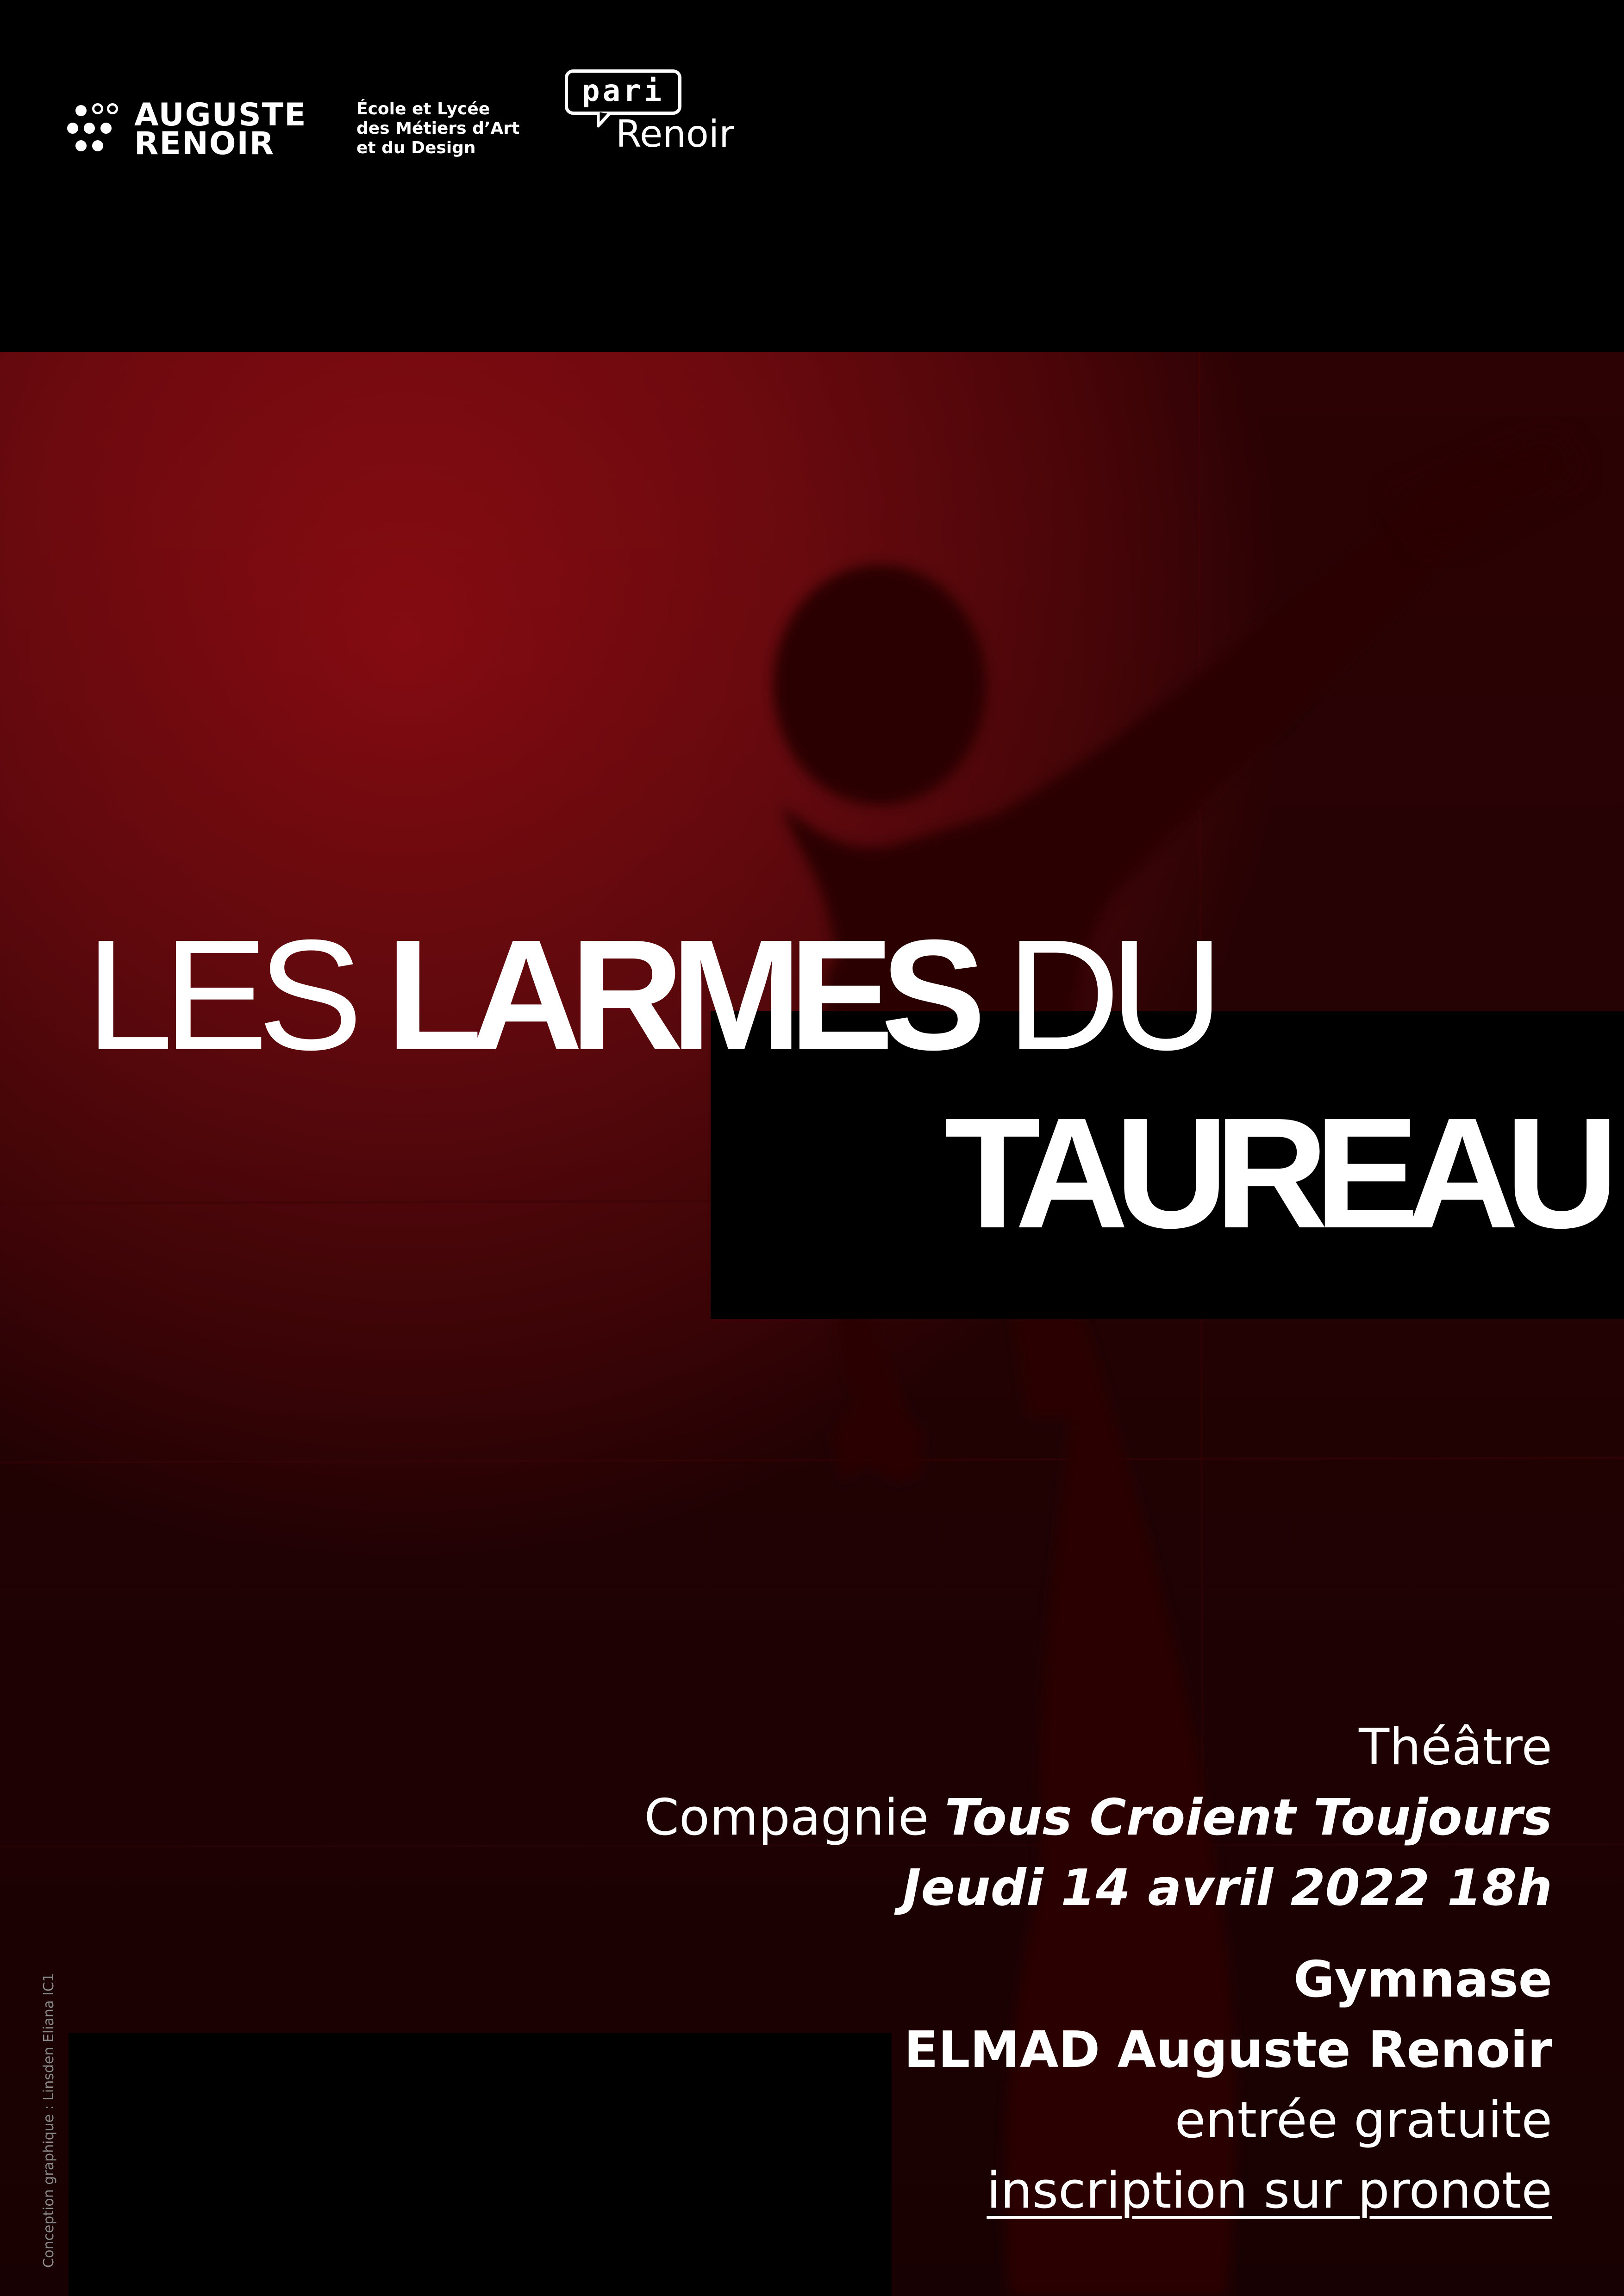  What do you see at coordinates (1248, 1818) in the screenshot?
I see `company-name: Tous Croient Toujours` at bounding box center [1248, 1818].